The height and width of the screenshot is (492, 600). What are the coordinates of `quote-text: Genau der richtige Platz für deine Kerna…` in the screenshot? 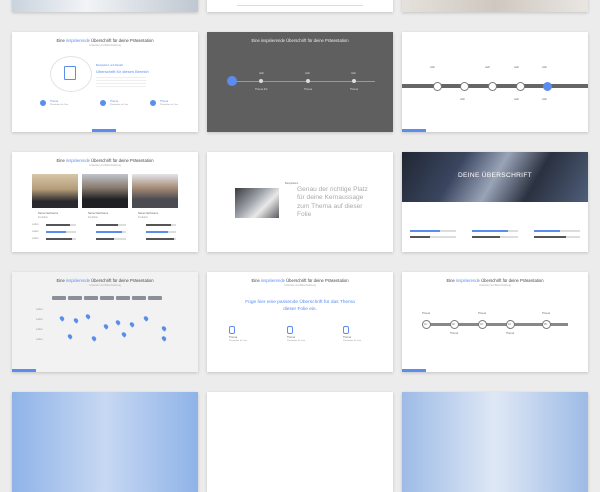 It's located at (332, 202).